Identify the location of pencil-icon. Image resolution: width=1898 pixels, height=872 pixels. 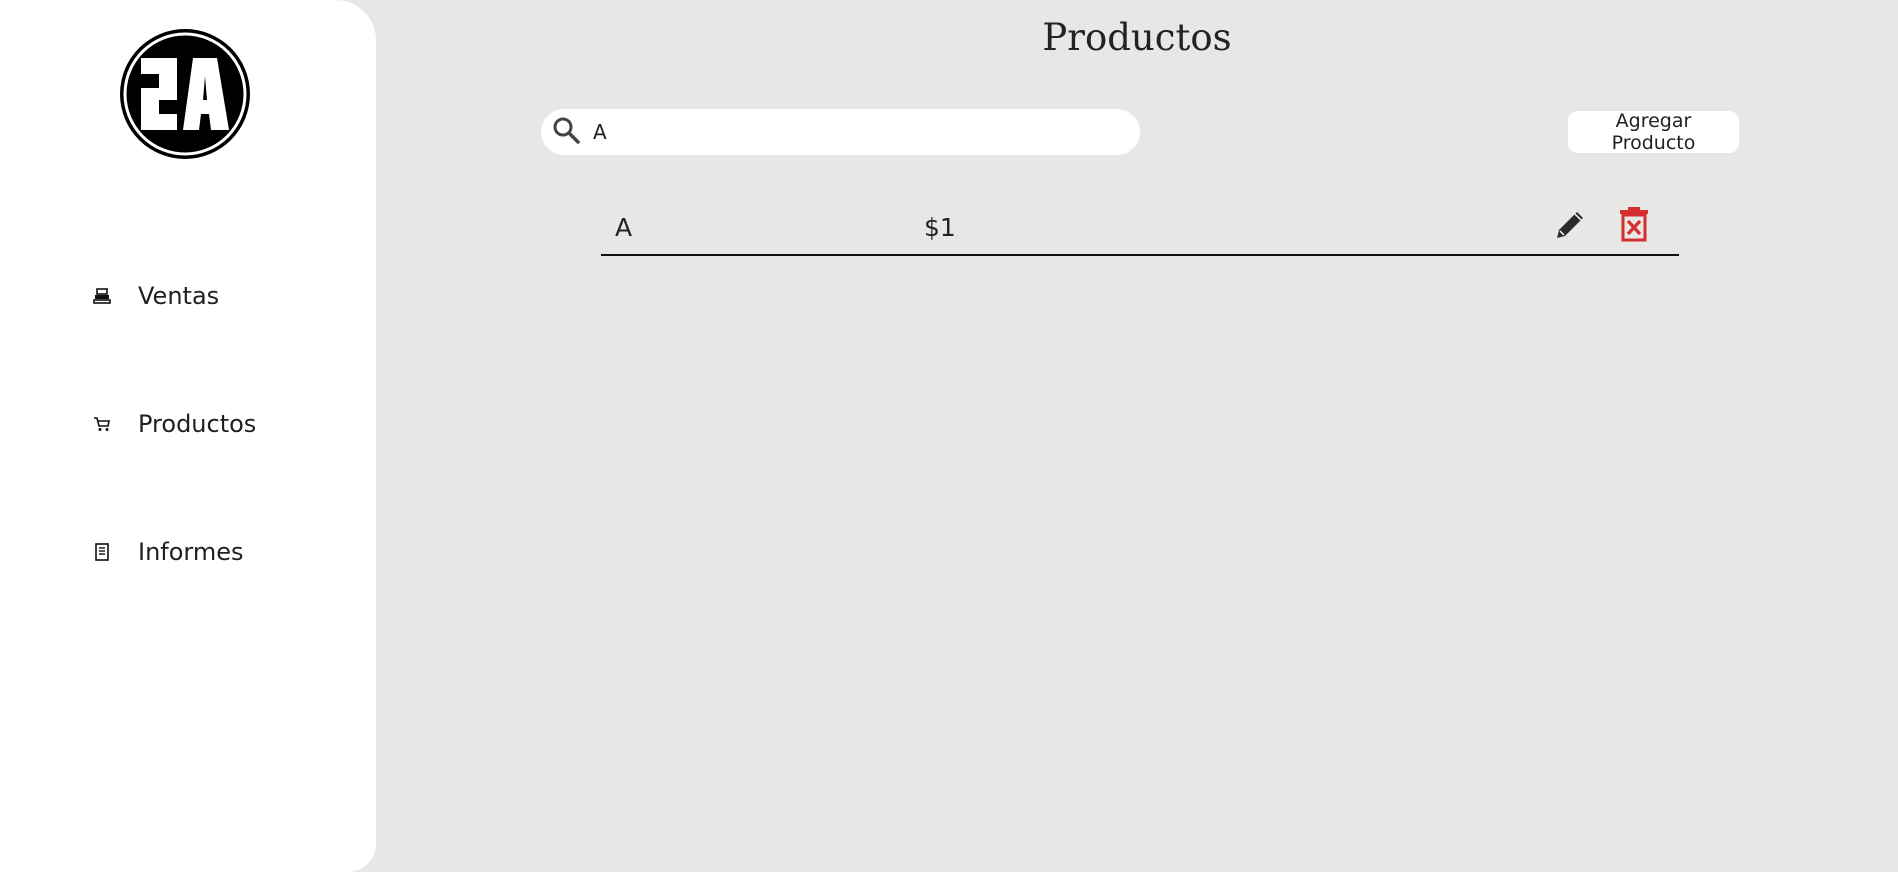
(1570, 225).